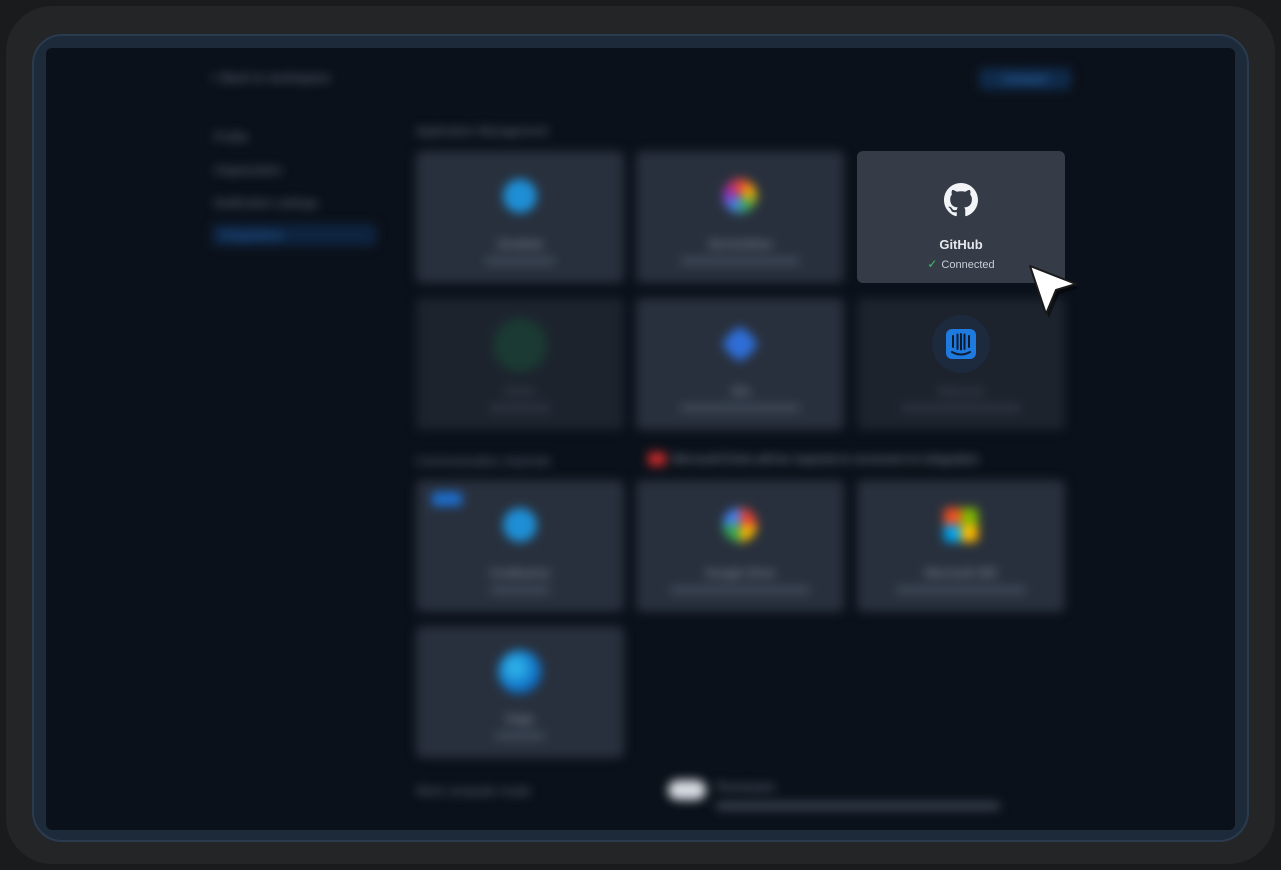 Image resolution: width=1281 pixels, height=870 pixels. I want to click on card-name: Google Drive, so click(740, 573).